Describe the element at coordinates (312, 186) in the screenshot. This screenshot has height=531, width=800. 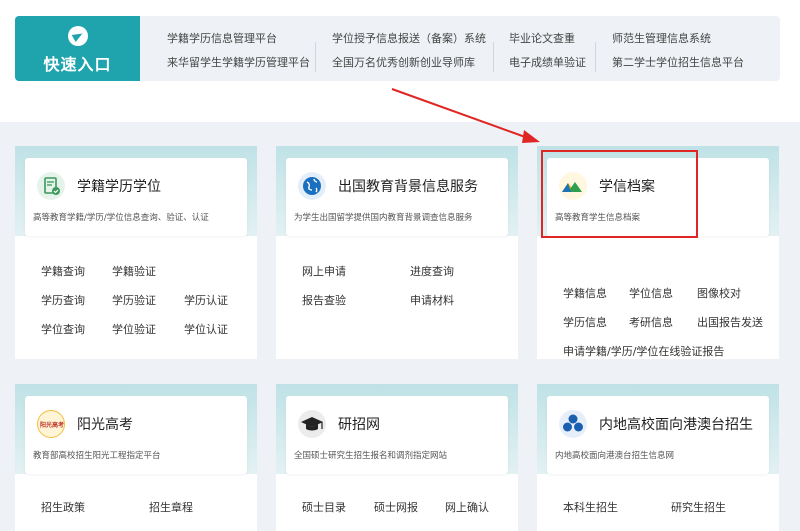
I see `globe-icon` at that location.